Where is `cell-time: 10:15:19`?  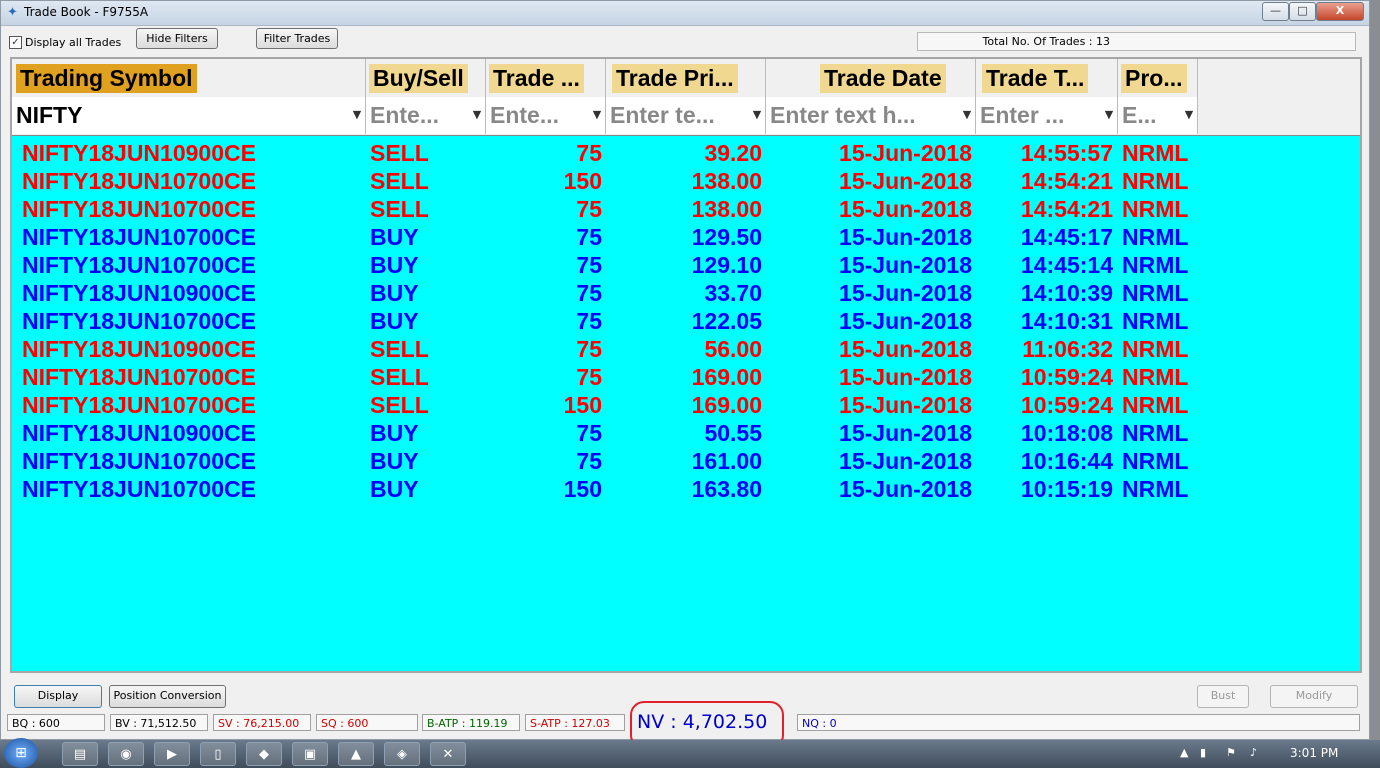 cell-time: 10:15:19 is located at coordinates (1066, 489).